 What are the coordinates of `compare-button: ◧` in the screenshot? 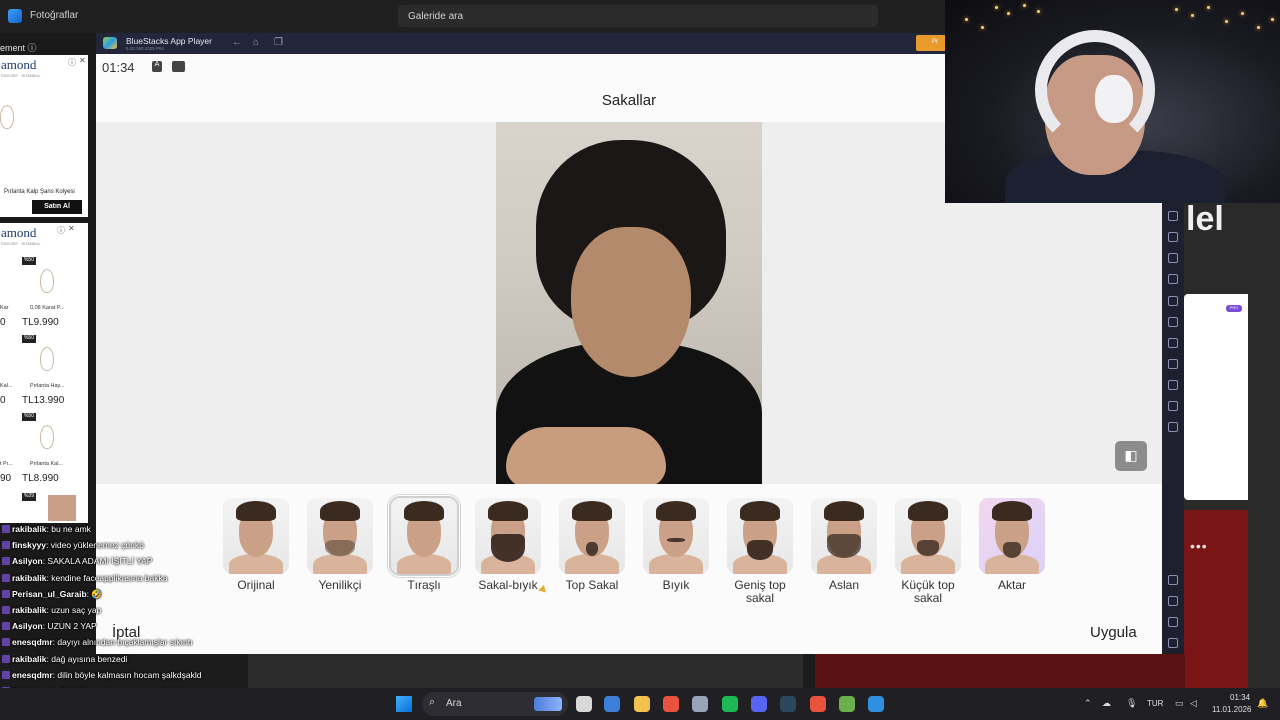 It's located at (1131, 456).